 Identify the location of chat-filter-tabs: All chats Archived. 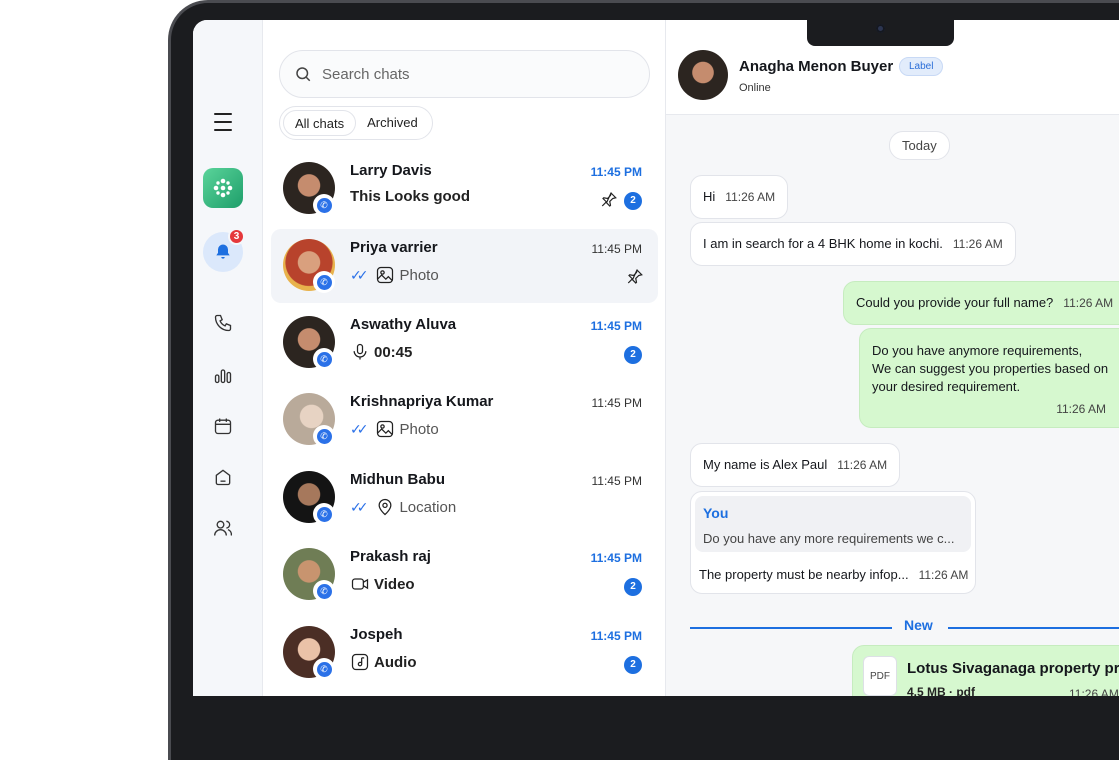
(356, 123).